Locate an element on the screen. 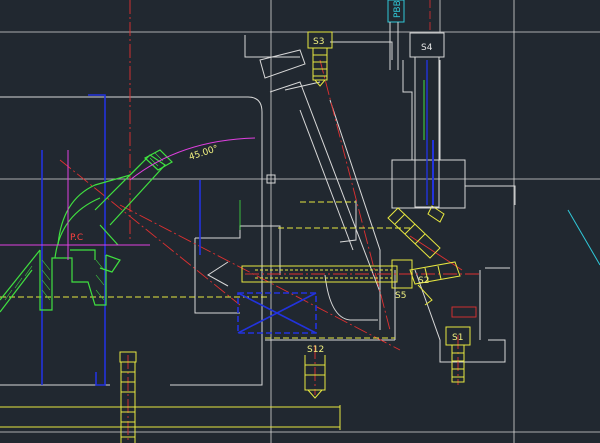 This screenshot has width=600, height=443. label-s12: S12 is located at coordinates (315, 350).